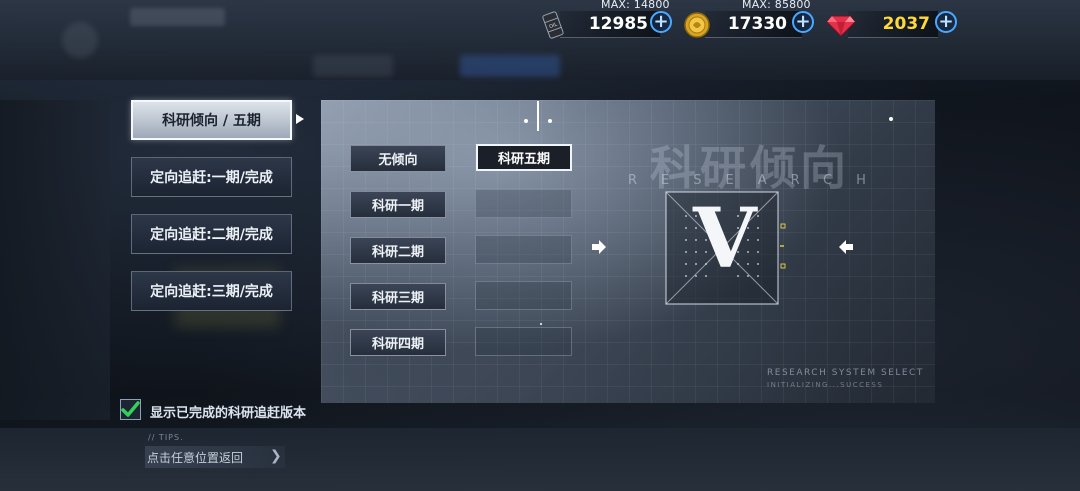 The width and height of the screenshot is (1080, 491). What do you see at coordinates (55, 260) in the screenshot?
I see `background-side` at bounding box center [55, 260].